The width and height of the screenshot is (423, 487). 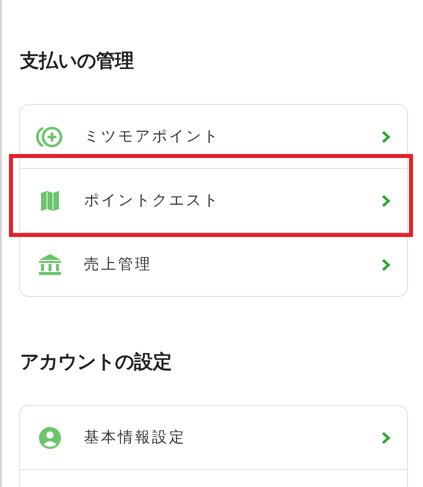 What do you see at coordinates (77, 61) in the screenshot?
I see `section-heading: 支払いの管理` at bounding box center [77, 61].